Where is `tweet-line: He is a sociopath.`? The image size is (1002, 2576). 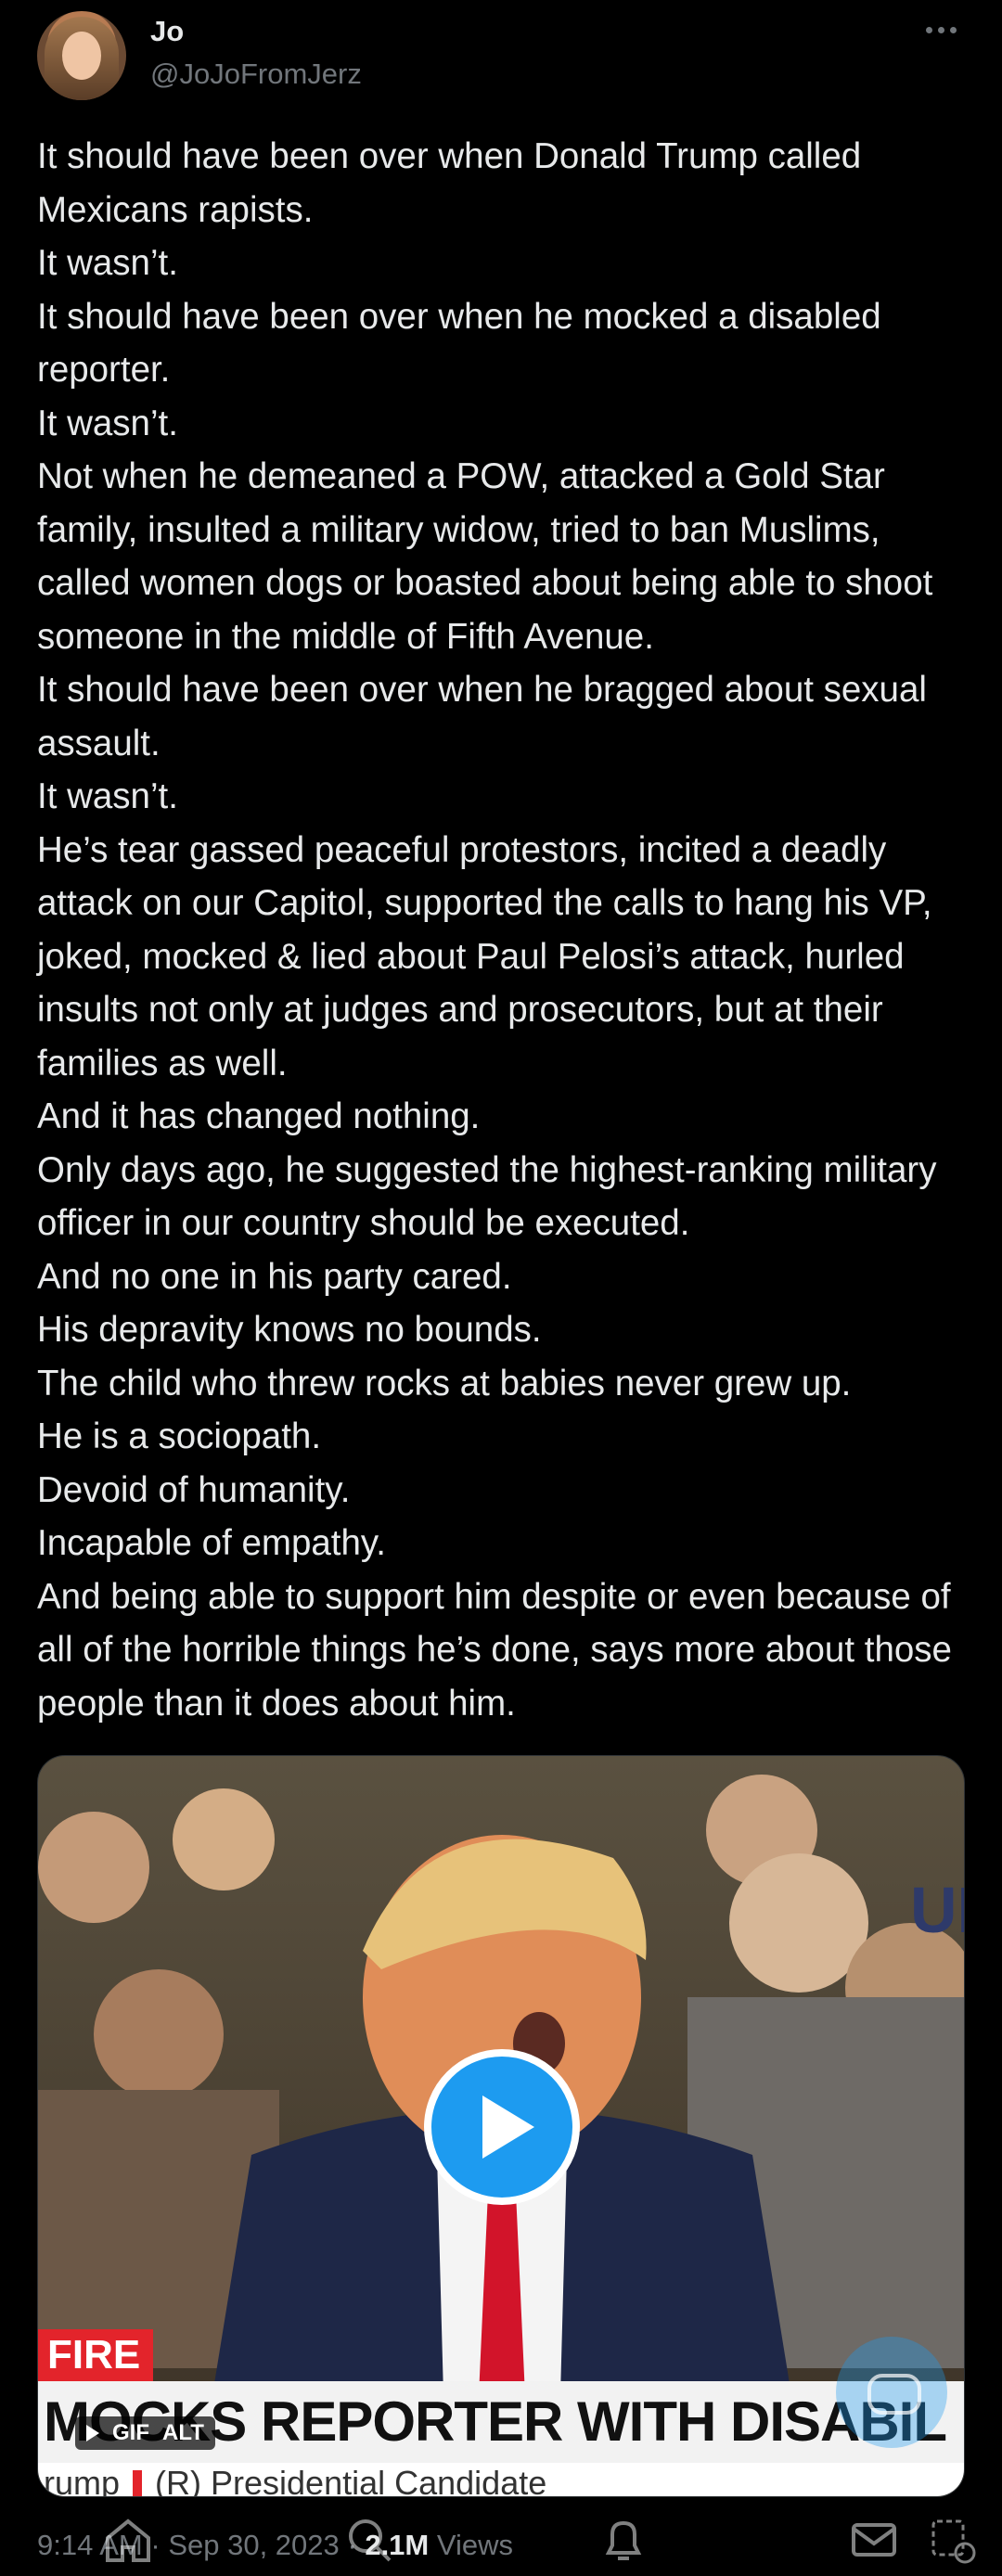
tweet-line: He is a sociopath. is located at coordinates (179, 1436).